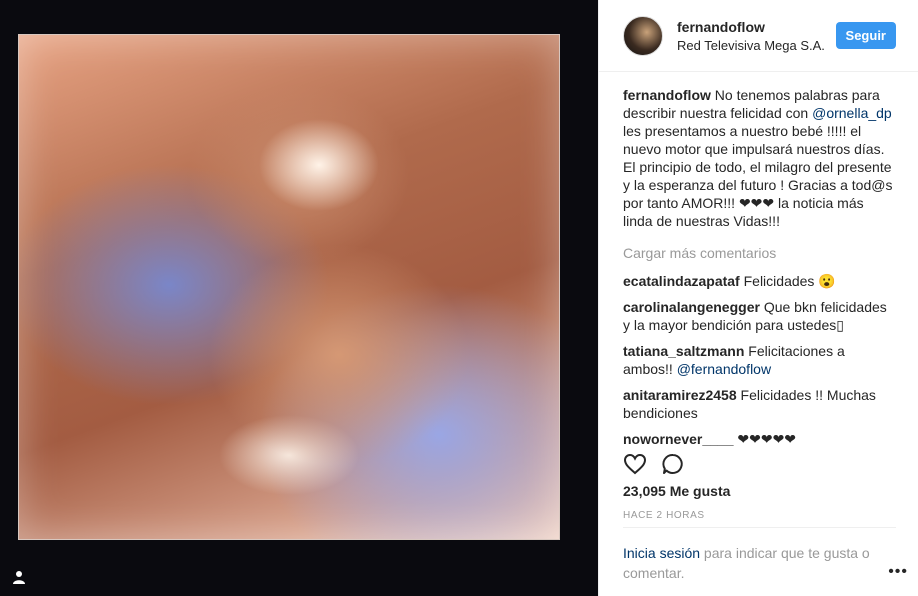  What do you see at coordinates (691, 307) in the screenshot?
I see `comment-username: carolinalangenegger` at bounding box center [691, 307].